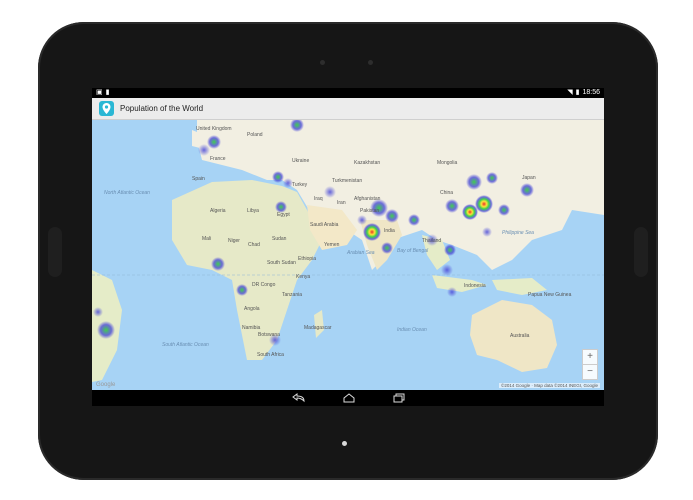 Image resolution: width=693 pixels, height=500 pixels. I want to click on label-turkey: Turkey, so click(300, 185).